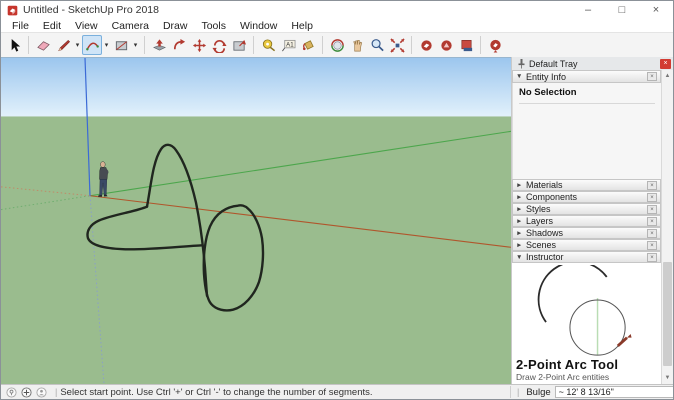 Image resolution: width=674 pixels, height=400 pixels. I want to click on tape-measure-icon, so click(268, 44).